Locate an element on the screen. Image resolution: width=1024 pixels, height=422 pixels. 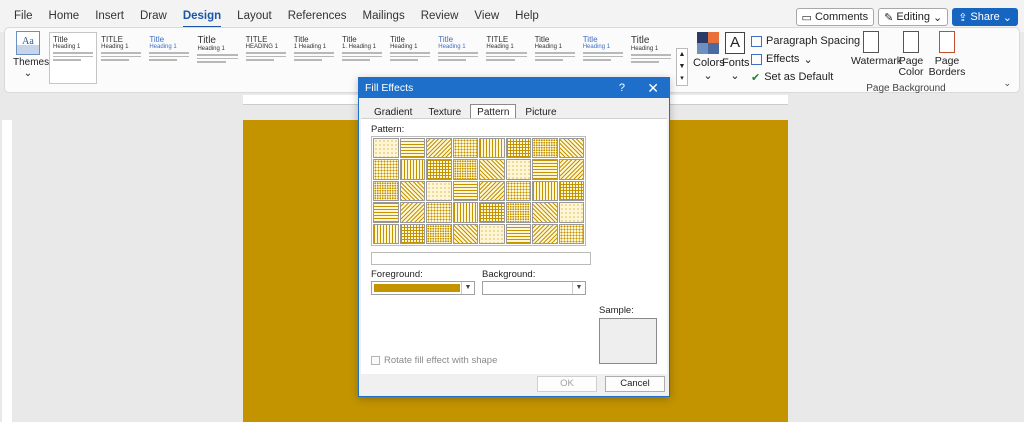
tab-view: View is located at coordinates (486, 16).